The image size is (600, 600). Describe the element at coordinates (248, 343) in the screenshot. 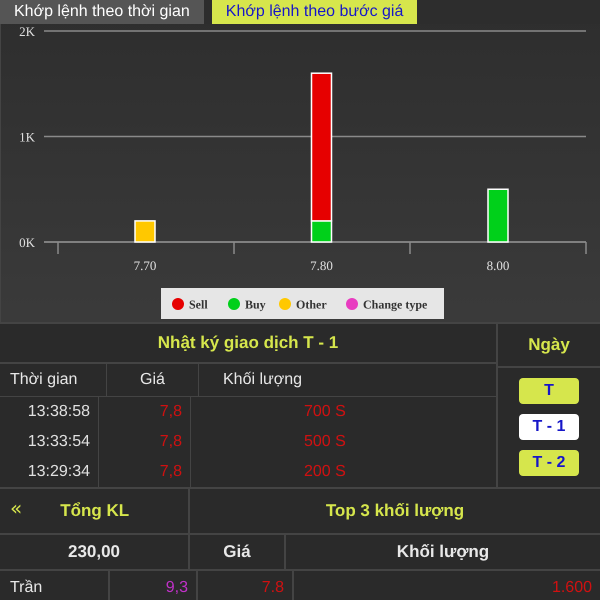

I see `log-title: Nhật ký giao dịch T - 1` at that location.